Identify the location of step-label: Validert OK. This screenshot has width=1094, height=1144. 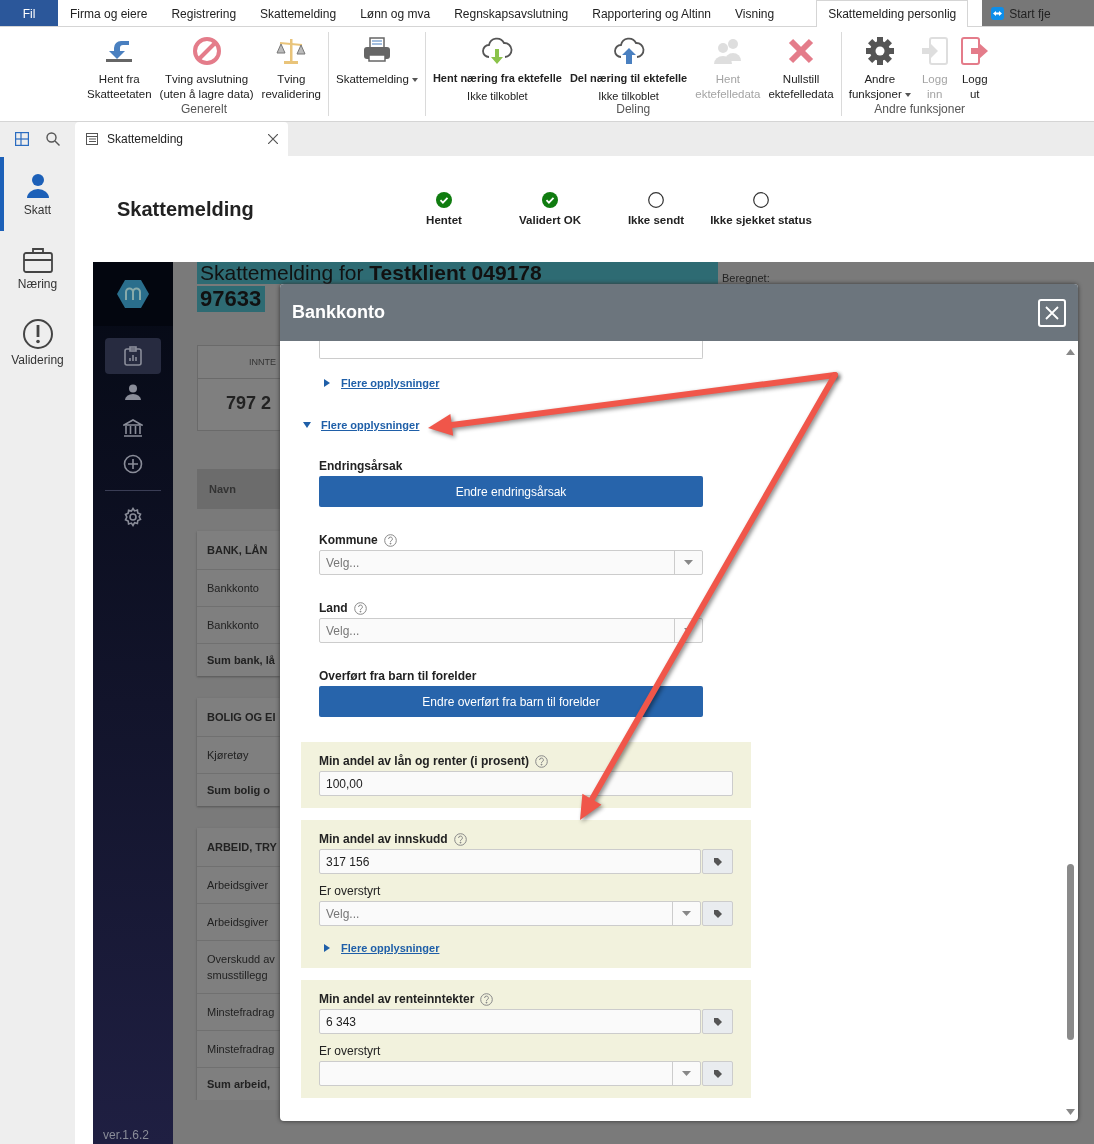
(550, 220).